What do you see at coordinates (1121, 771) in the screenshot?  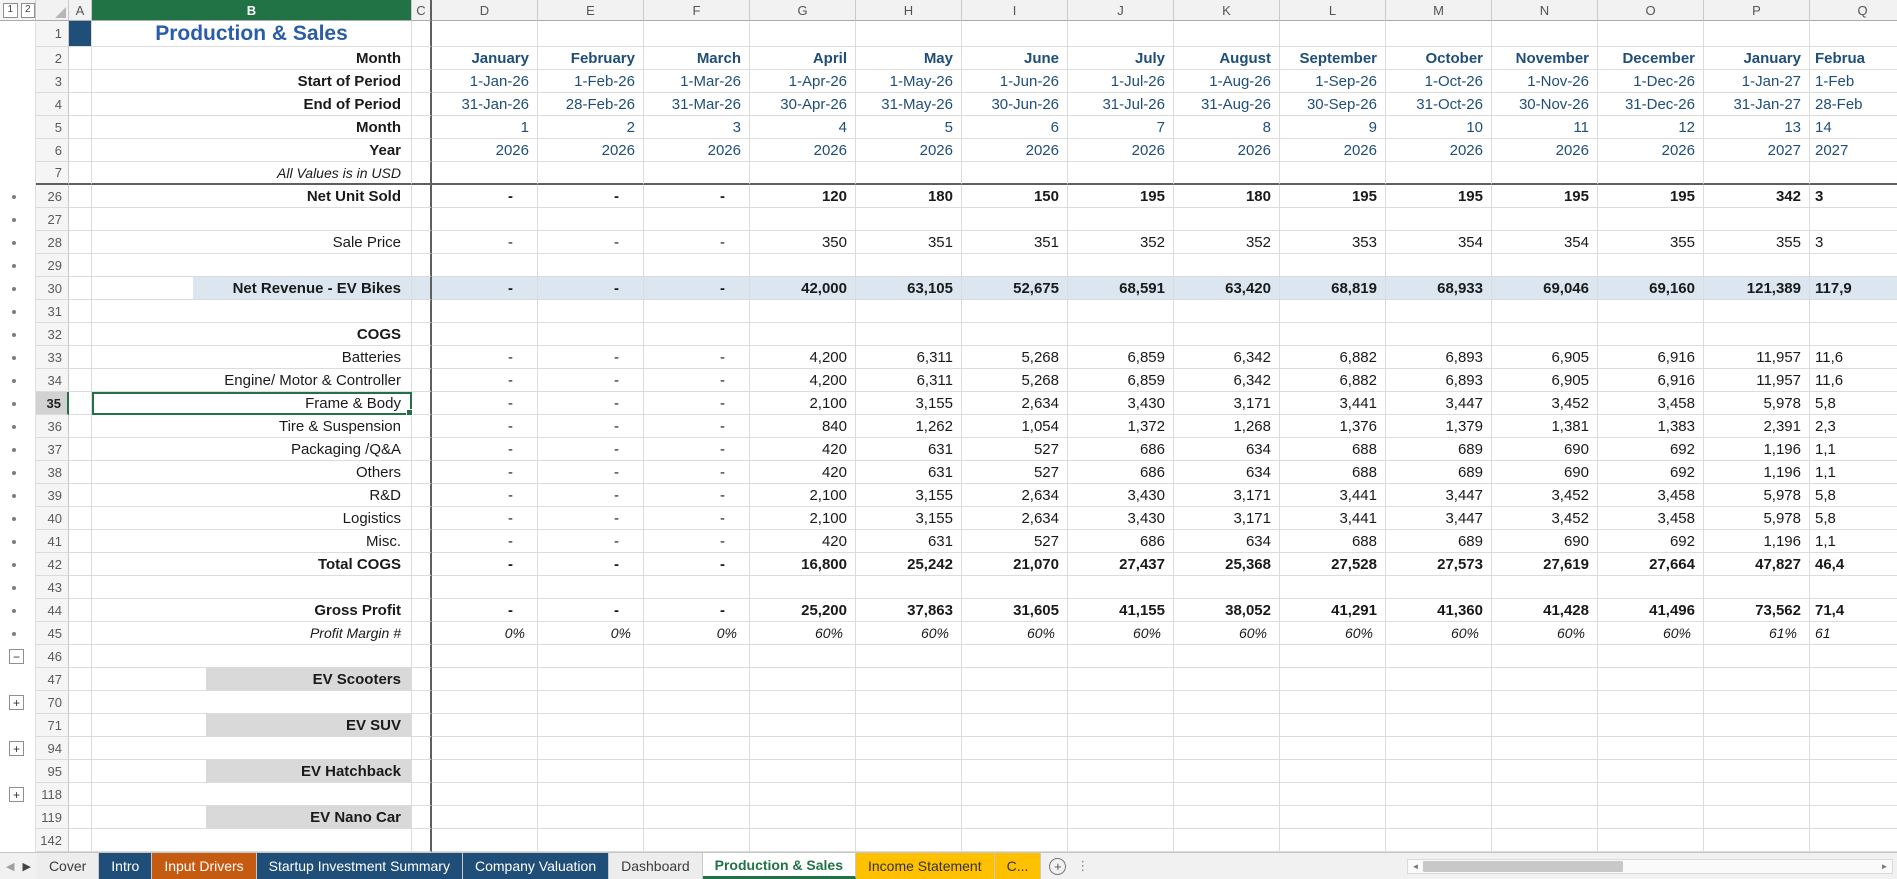 I see `cell-J95` at bounding box center [1121, 771].